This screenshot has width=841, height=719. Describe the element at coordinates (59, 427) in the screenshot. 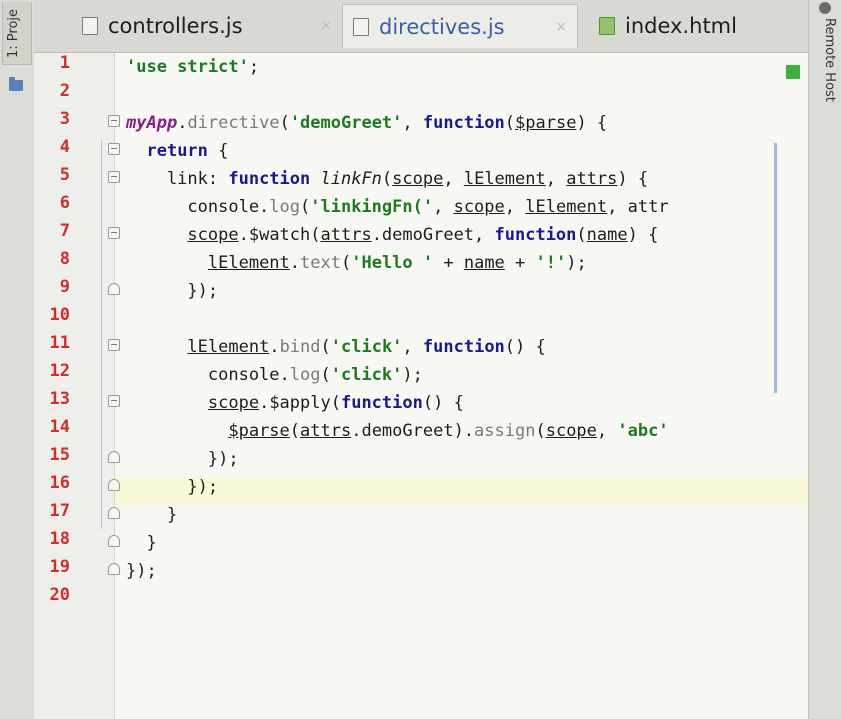

I see `line-number: 14` at that location.